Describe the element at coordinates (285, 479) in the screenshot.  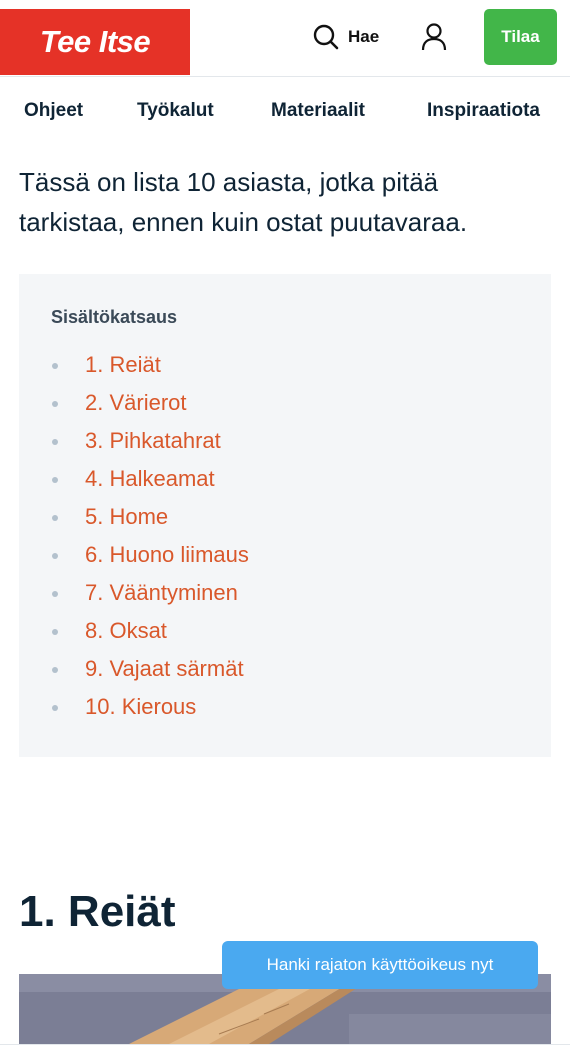
I see `toc-item: 4. Halkeamat` at that location.